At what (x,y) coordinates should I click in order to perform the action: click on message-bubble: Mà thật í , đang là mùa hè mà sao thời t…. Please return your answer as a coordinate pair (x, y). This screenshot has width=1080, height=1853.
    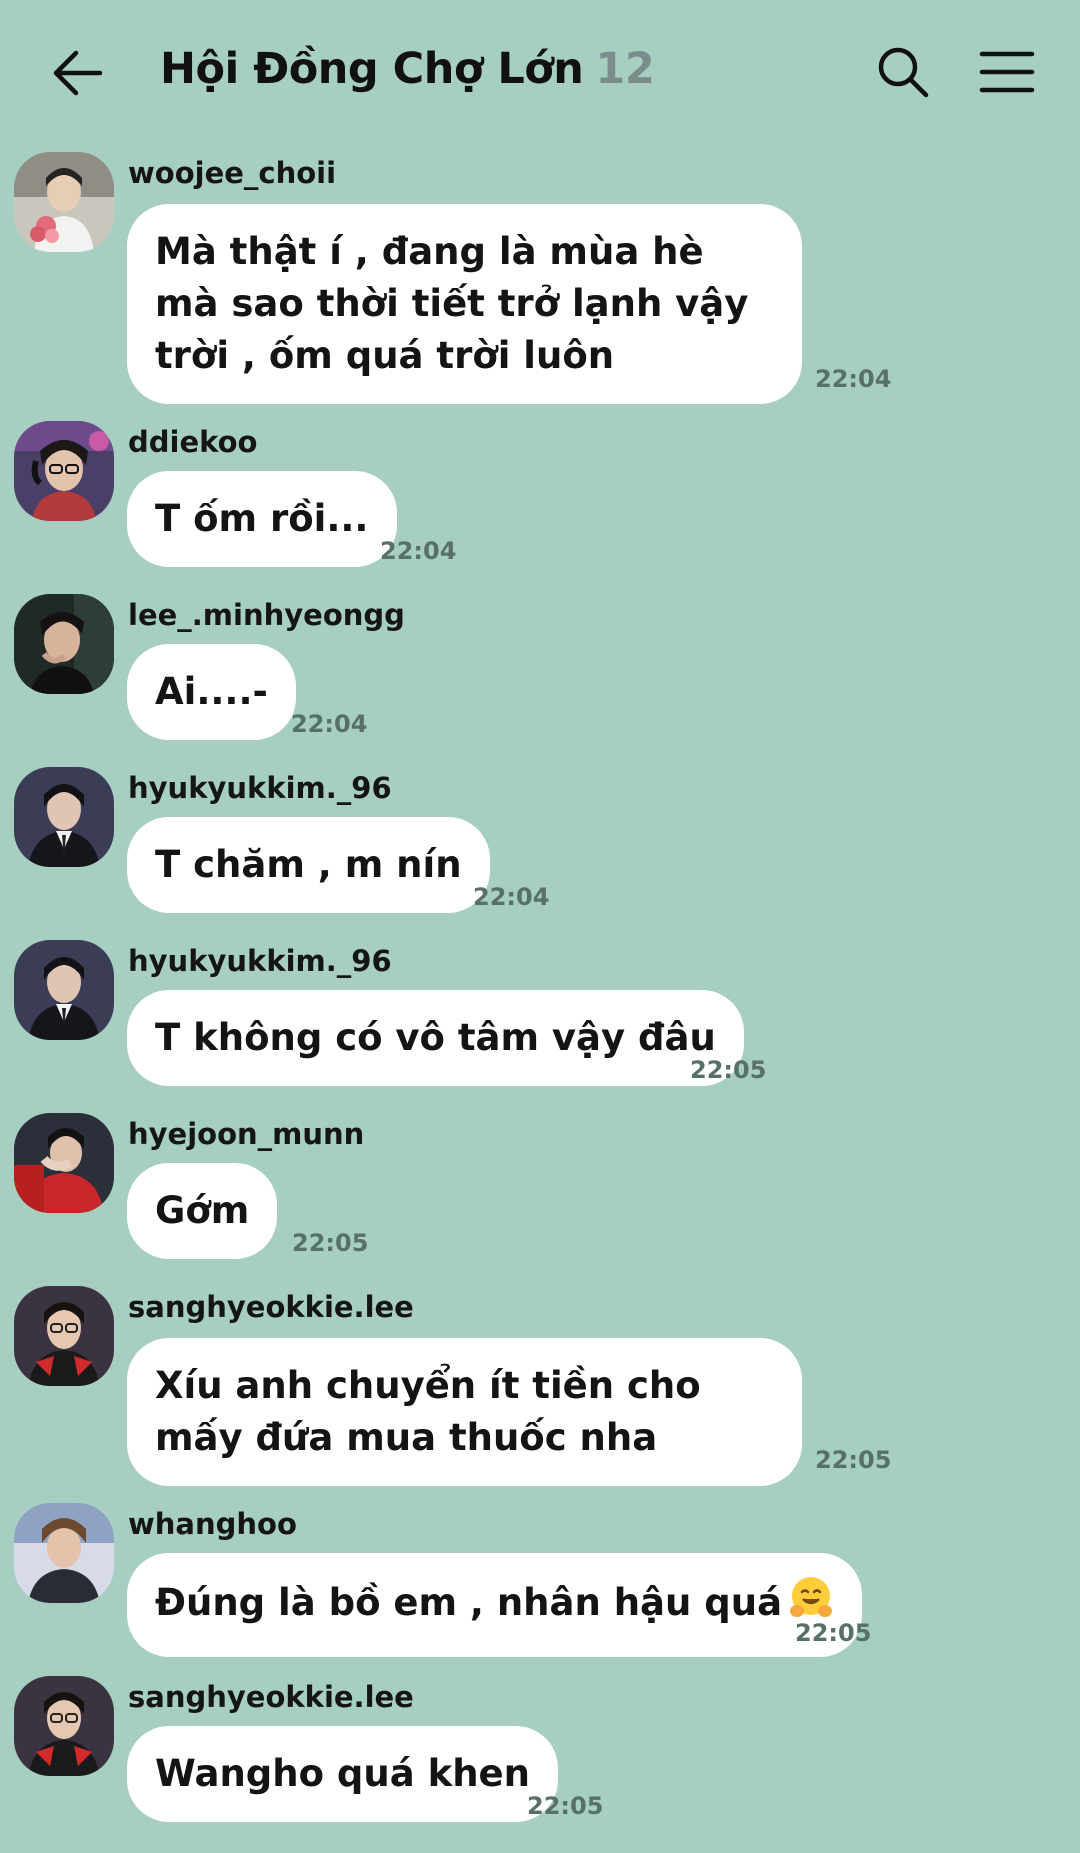
    Looking at the image, I should click on (464, 304).